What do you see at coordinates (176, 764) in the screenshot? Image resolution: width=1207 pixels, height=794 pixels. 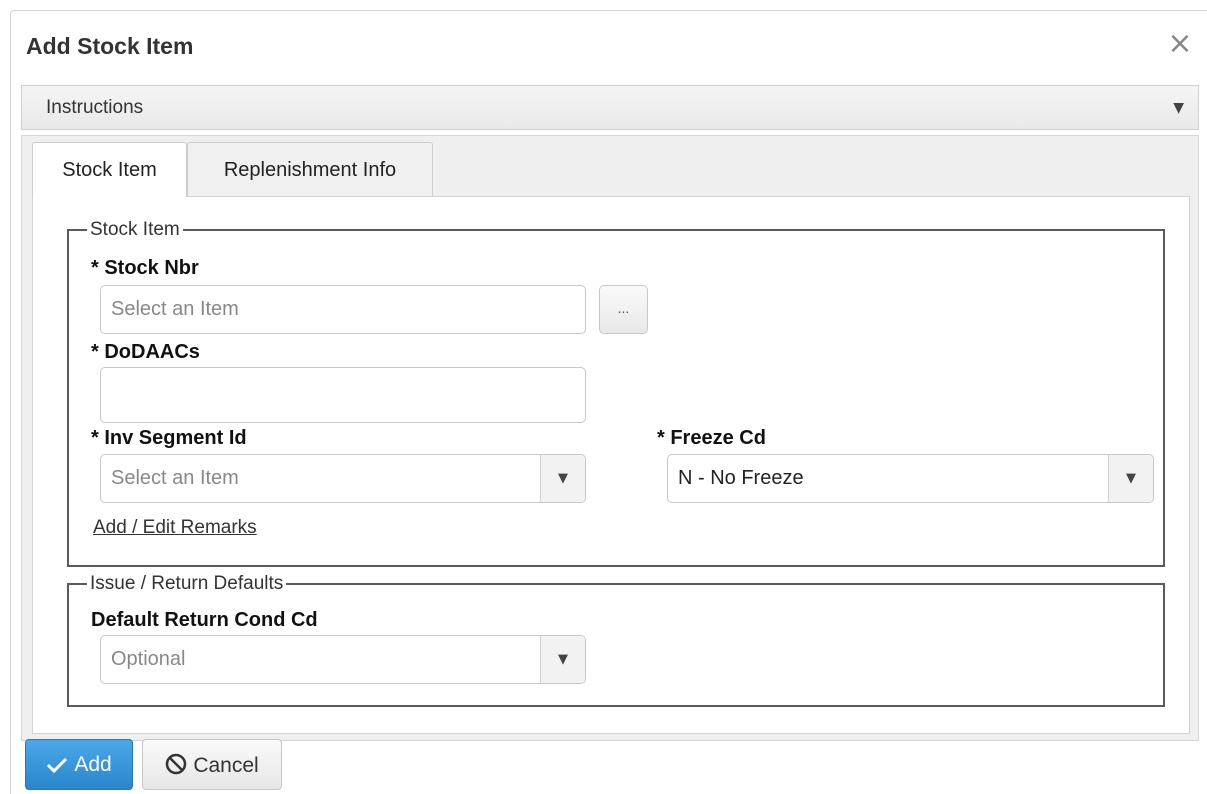 I see `ban-icon` at bounding box center [176, 764].